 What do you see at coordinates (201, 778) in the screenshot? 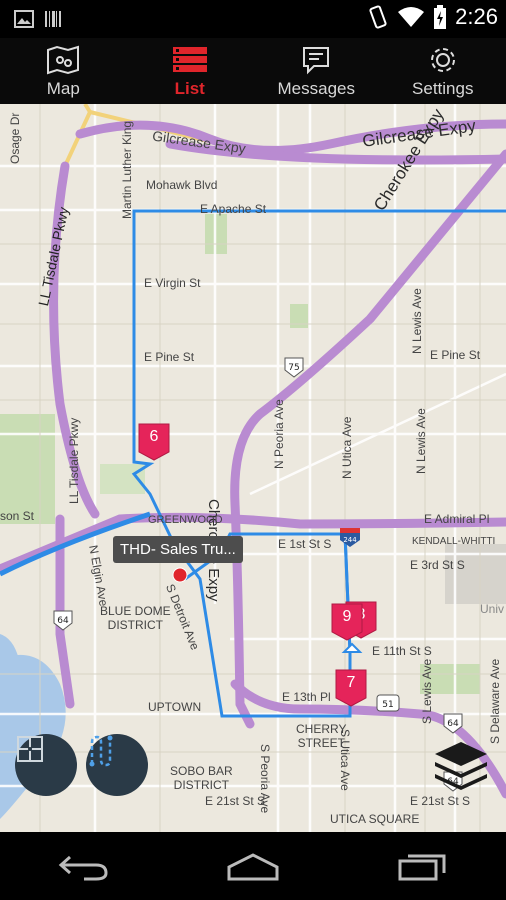
I see `label-sobo: SOBO BAR DISTRICT` at bounding box center [201, 778].